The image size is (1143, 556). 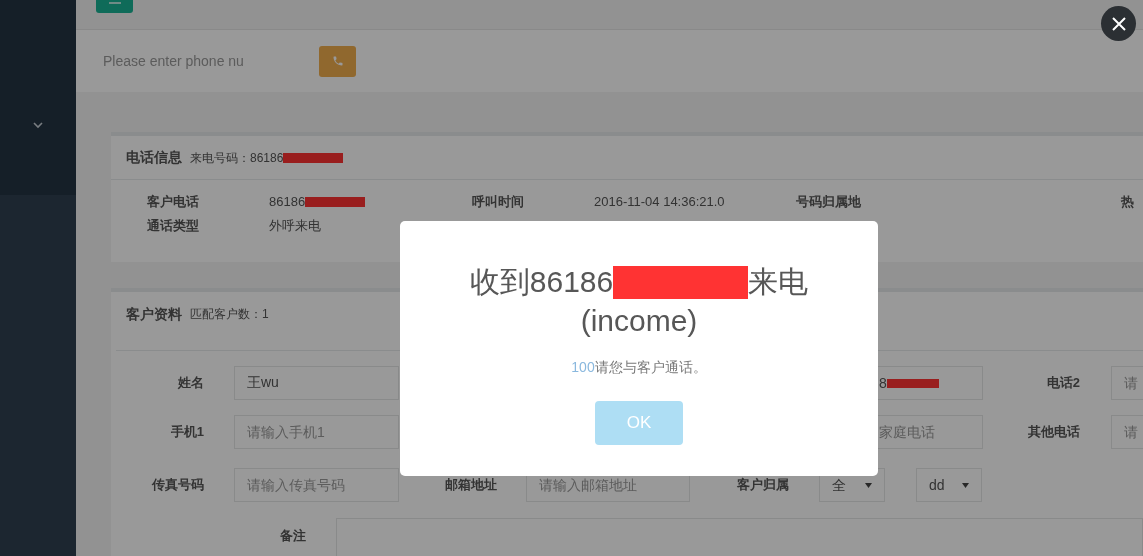 What do you see at coordinates (316, 432) in the screenshot?
I see `text-input: 请输入手机1` at bounding box center [316, 432].